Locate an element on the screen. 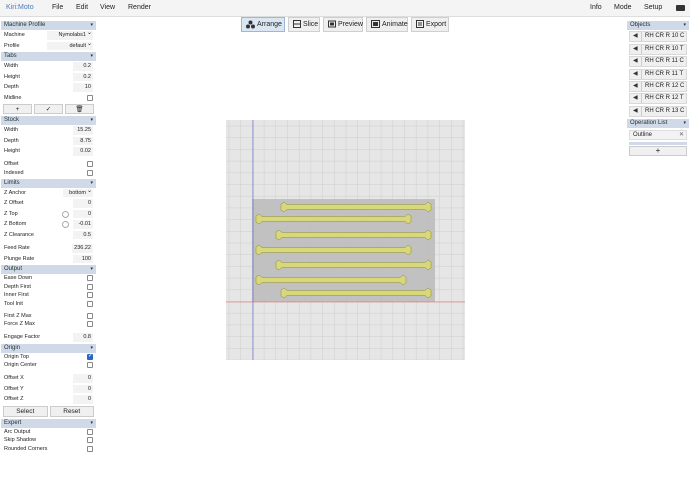 Image resolution: width=690 pixels, height=477 pixels. mode-arrange-button: Arrange is located at coordinates (263, 24).